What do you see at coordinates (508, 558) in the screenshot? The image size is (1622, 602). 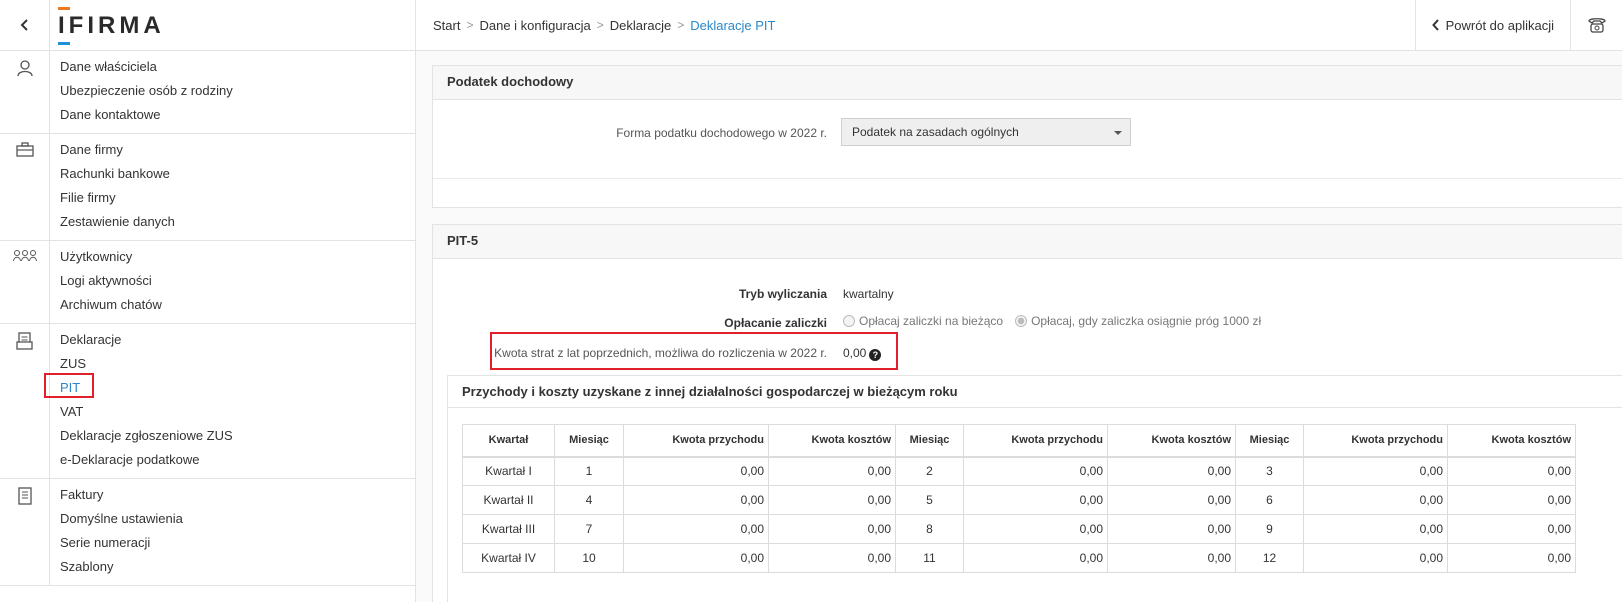 I see `cell-quarter: Kwartał IV` at bounding box center [508, 558].